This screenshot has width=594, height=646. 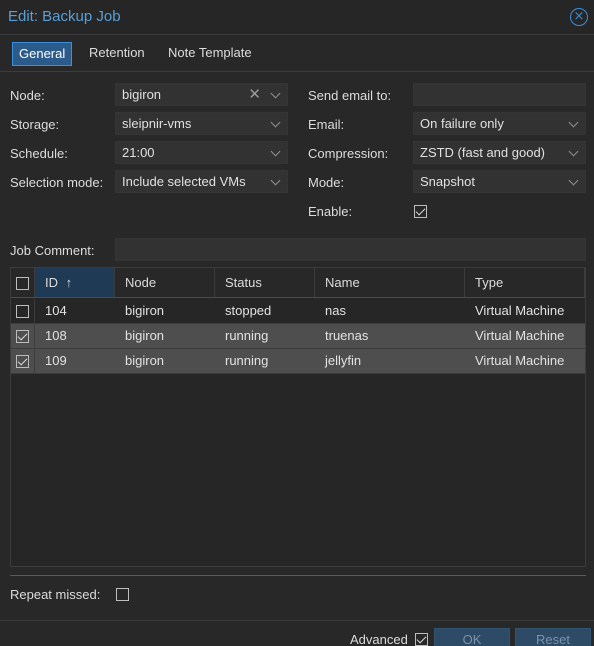 I want to click on column-header-id: ID ↑, so click(x=75, y=282).